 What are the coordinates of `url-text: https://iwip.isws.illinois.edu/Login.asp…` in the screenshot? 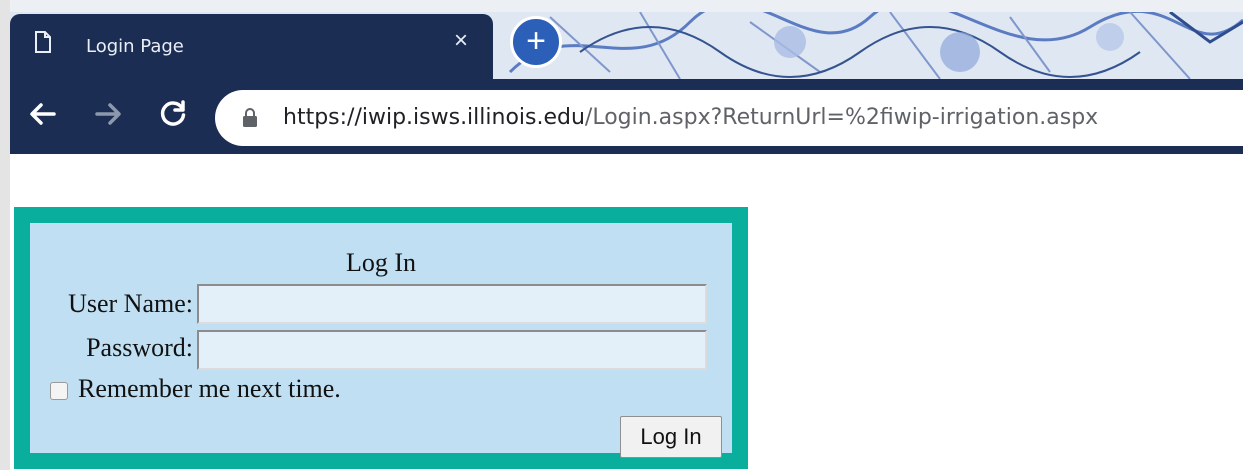 It's located at (690, 117).